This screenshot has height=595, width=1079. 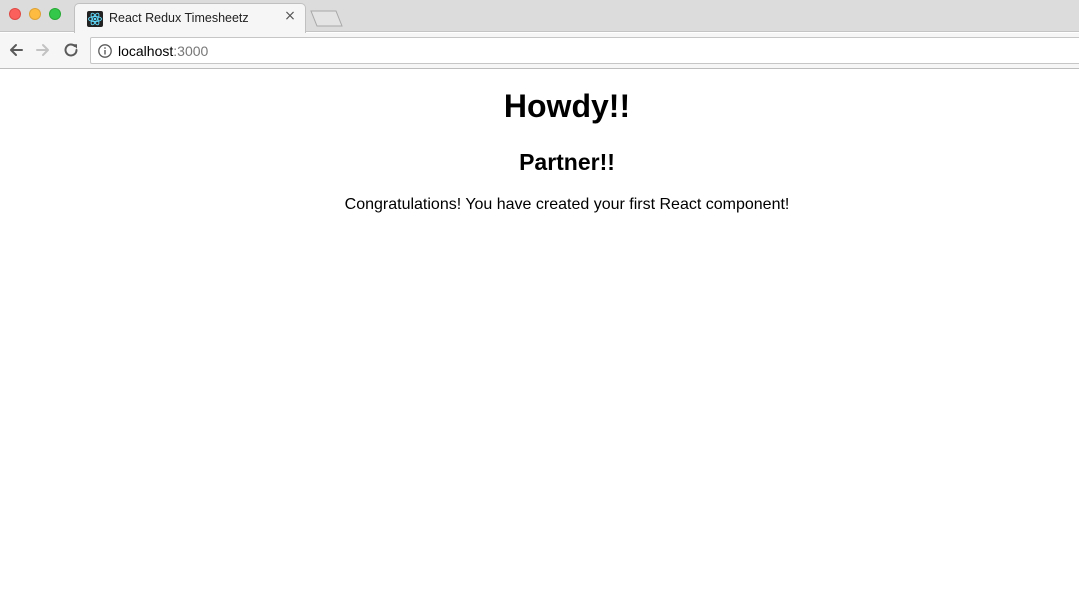 What do you see at coordinates (567, 162) in the screenshot?
I see `page-subheading: Partner!!` at bounding box center [567, 162].